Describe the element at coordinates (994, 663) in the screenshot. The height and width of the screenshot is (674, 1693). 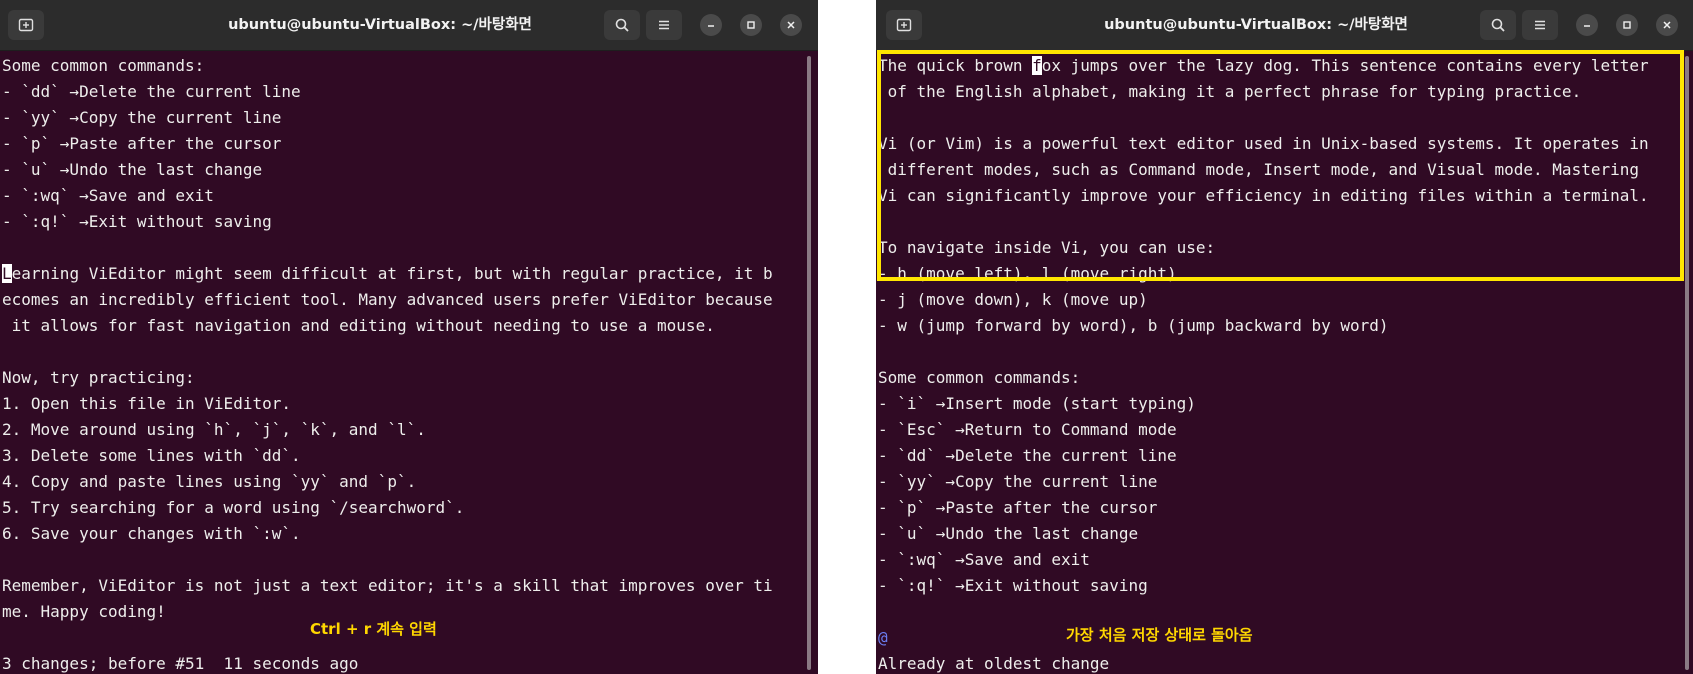
I see `vim-status-line: Already at oldest change` at that location.